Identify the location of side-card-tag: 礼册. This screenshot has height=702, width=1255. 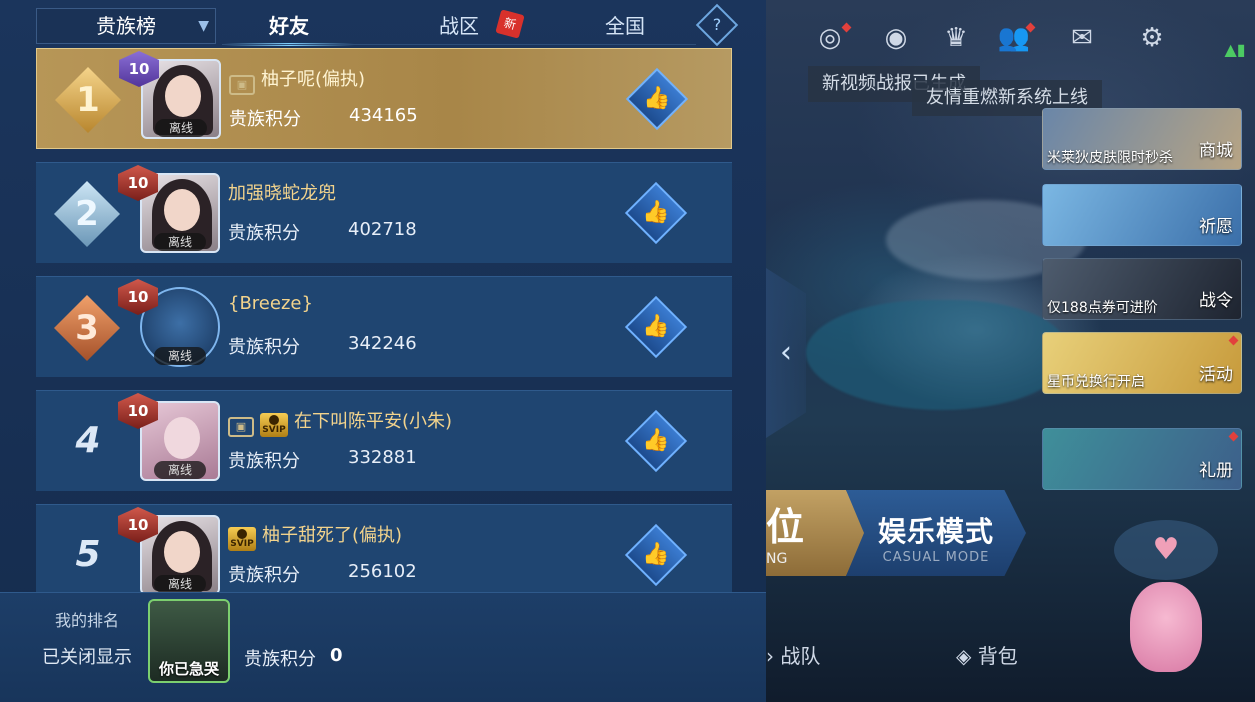
(1216, 471).